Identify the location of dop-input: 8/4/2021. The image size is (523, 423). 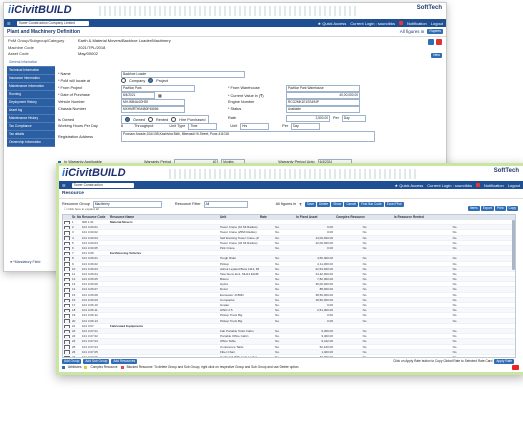
(138, 95).